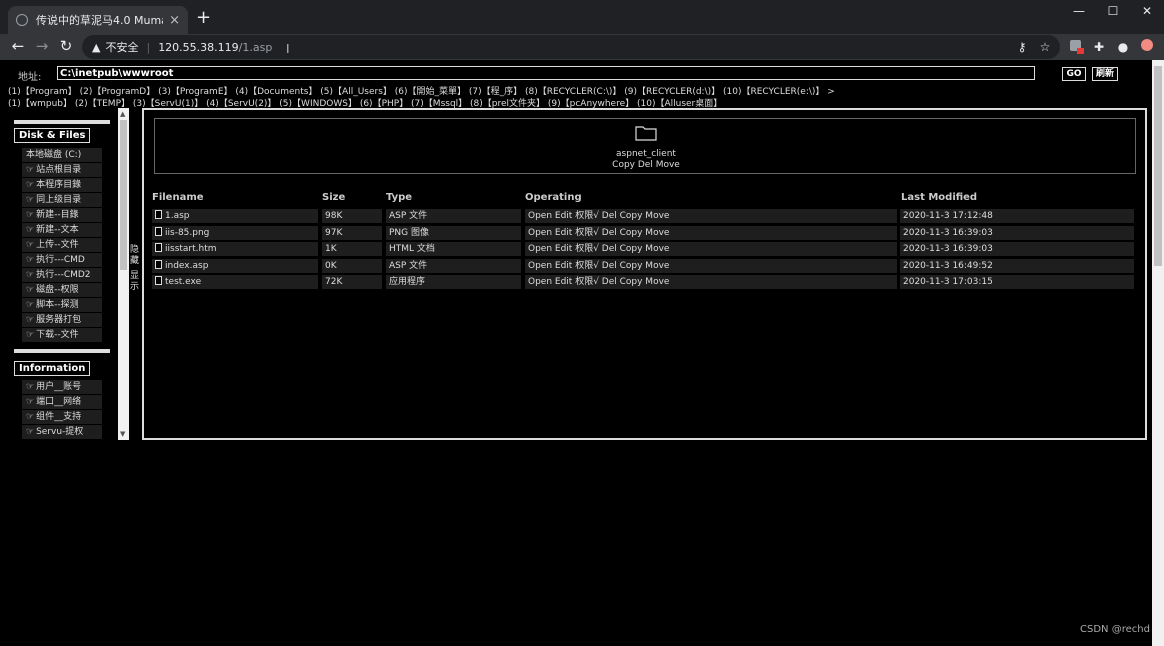  Describe the element at coordinates (59, 185) in the screenshot. I see `sidebar-item-label: 本程序目錄` at that location.